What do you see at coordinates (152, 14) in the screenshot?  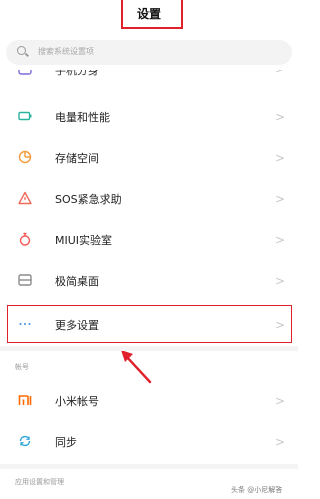 I see `title-highlight-box` at bounding box center [152, 14].